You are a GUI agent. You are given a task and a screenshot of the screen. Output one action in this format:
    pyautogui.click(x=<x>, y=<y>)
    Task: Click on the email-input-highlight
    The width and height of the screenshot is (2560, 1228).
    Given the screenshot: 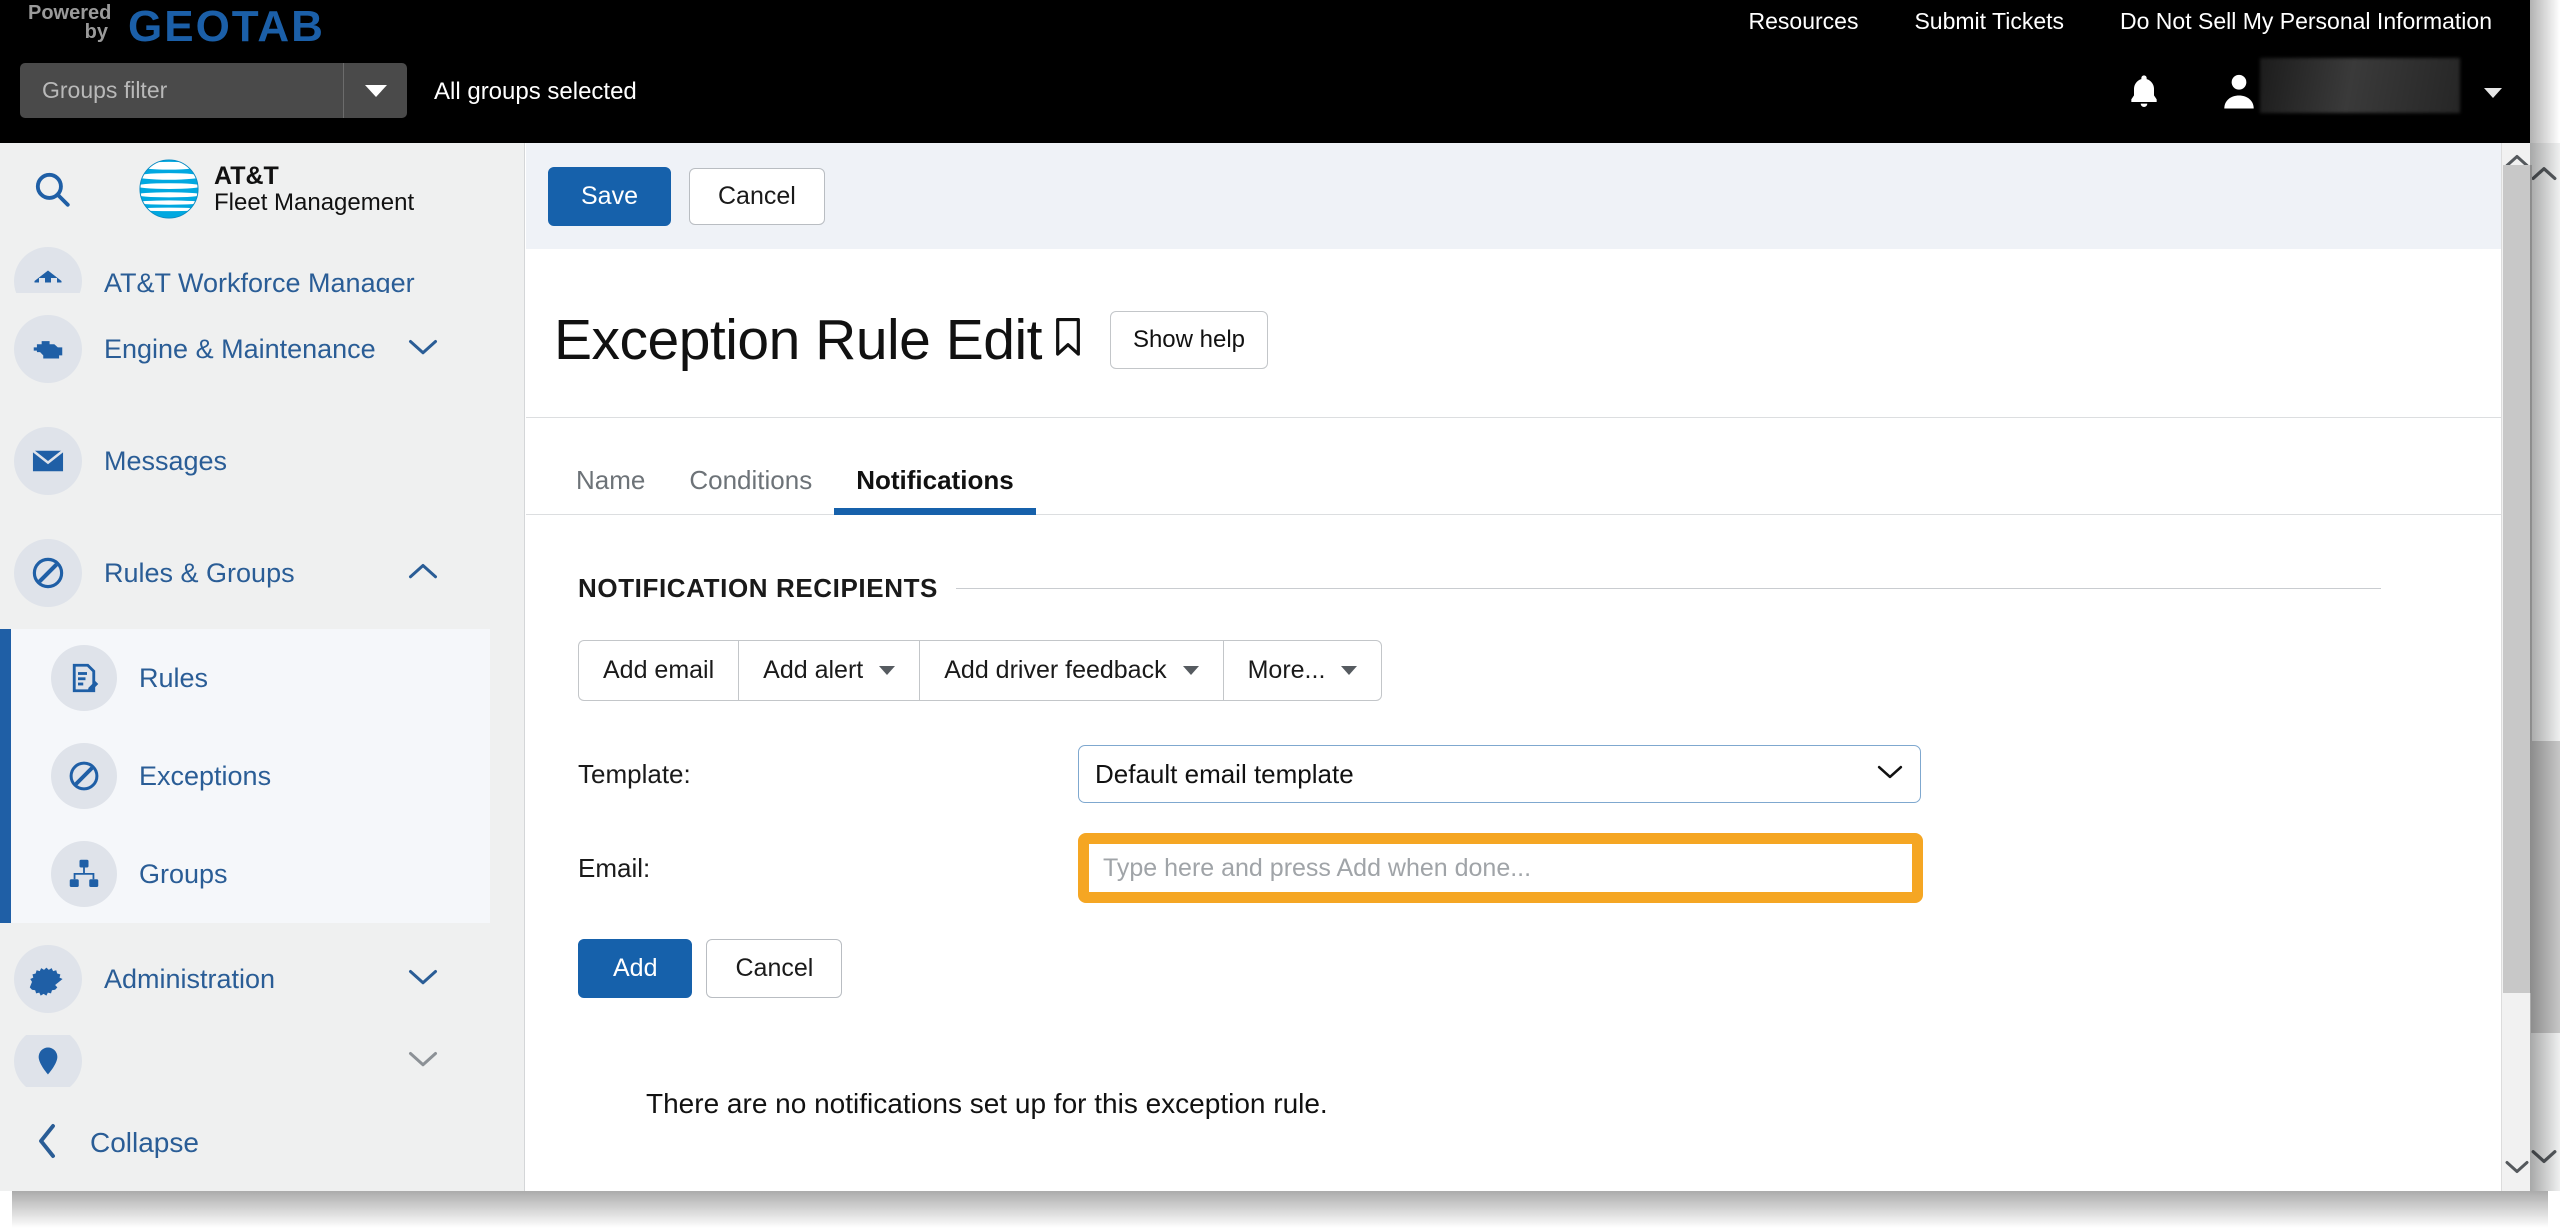 What is the action you would take?
    pyautogui.click(x=1500, y=868)
    